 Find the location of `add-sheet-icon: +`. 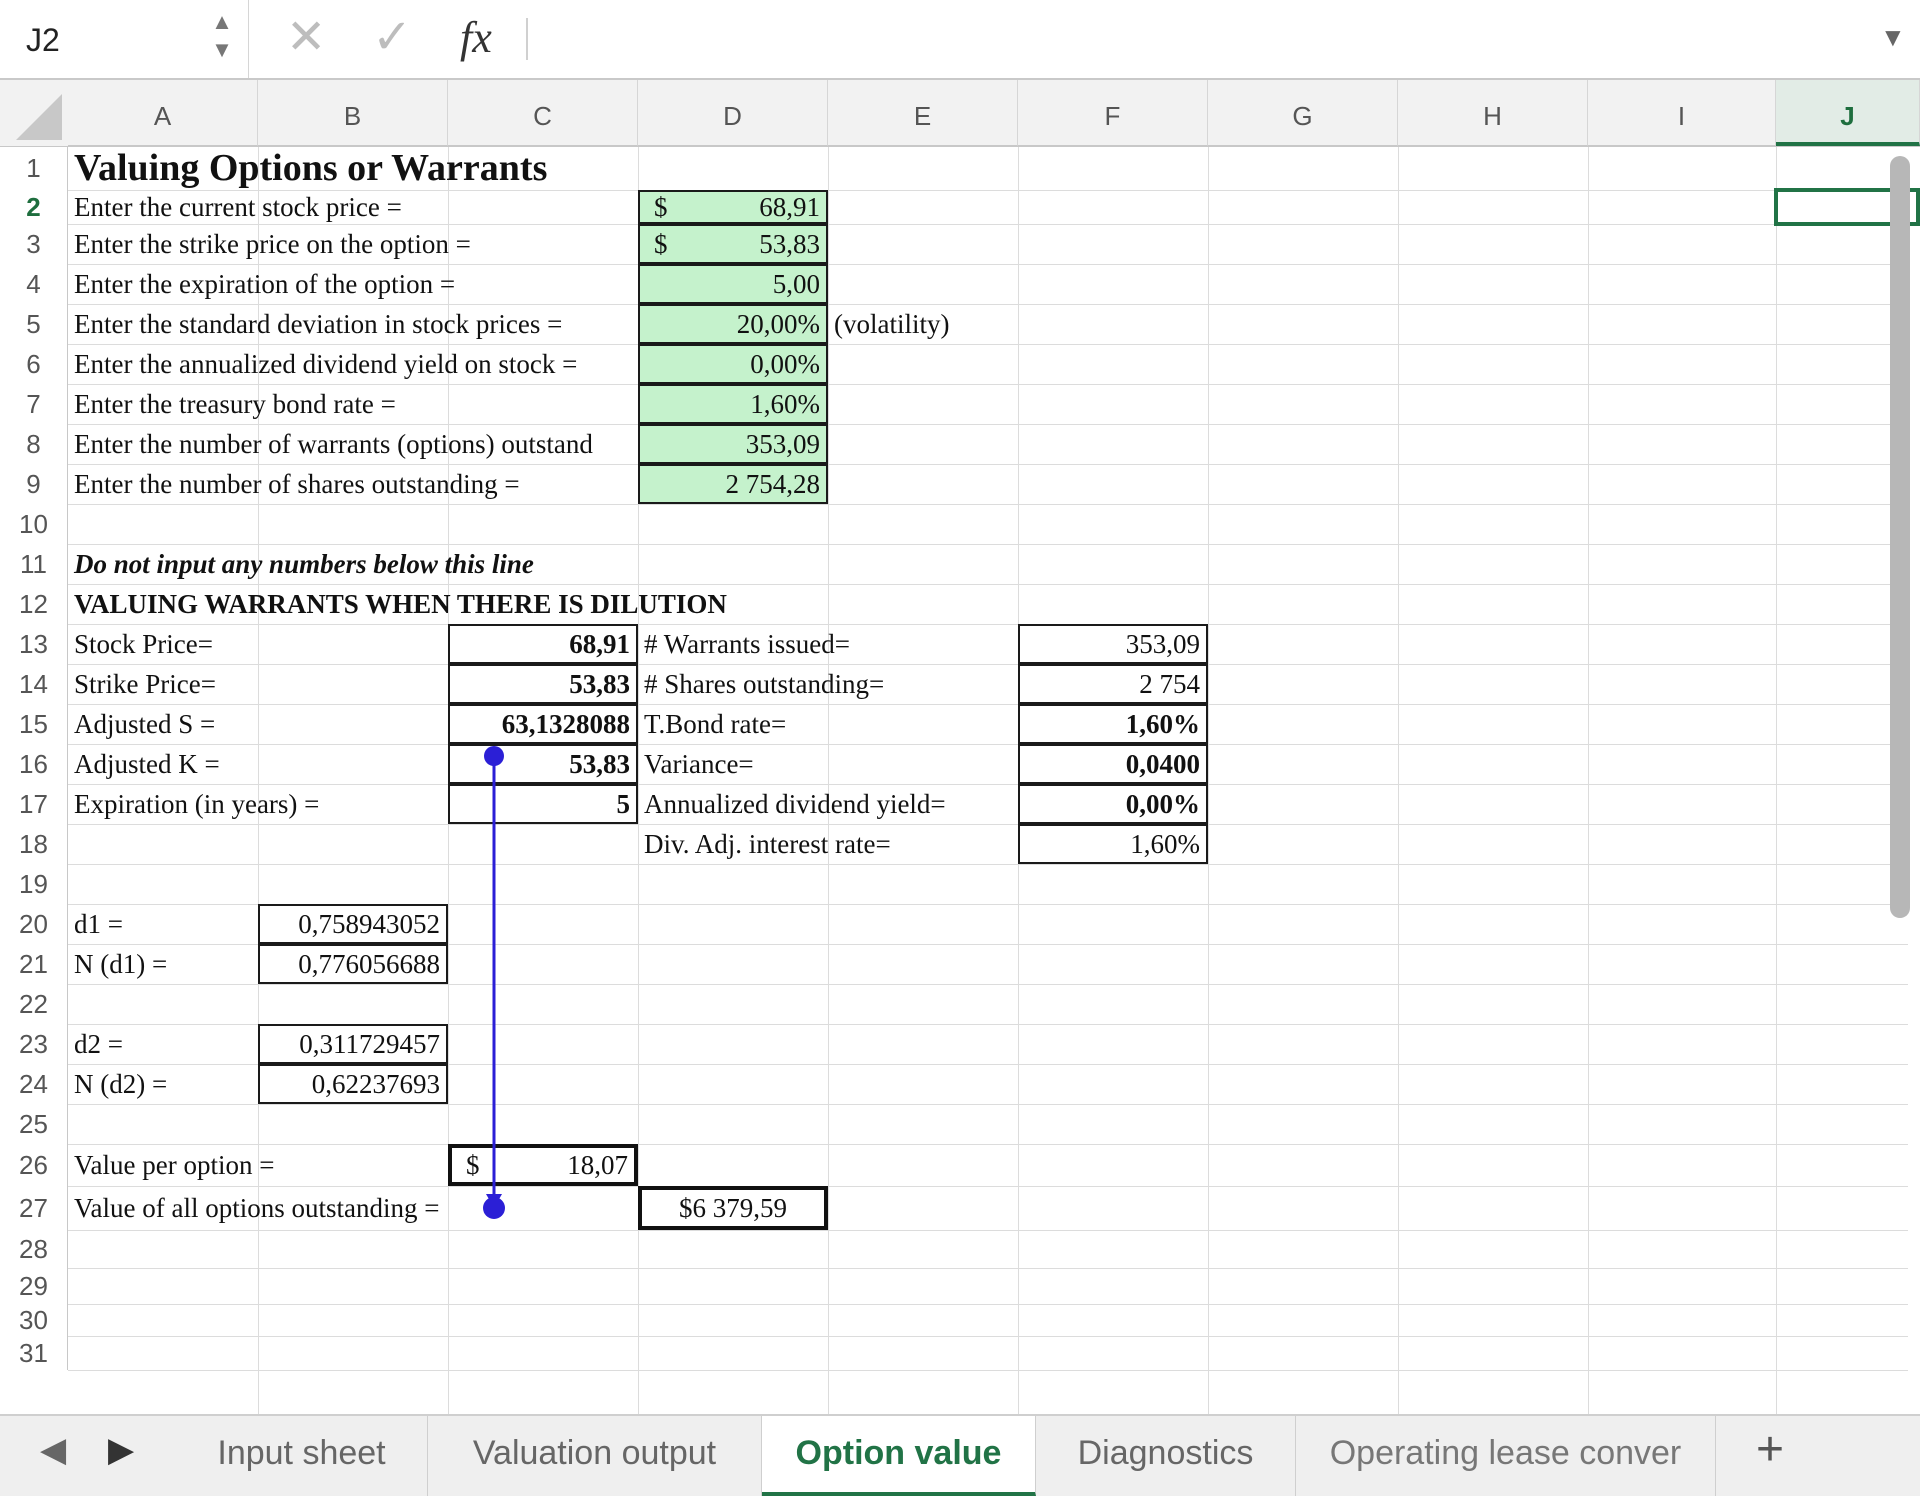

add-sheet-icon: + is located at coordinates (1770, 1449).